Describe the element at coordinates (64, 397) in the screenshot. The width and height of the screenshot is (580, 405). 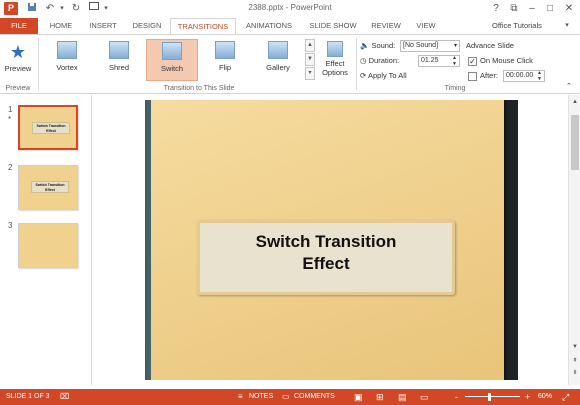
I see `spell-check-icon: ⌧` at that location.